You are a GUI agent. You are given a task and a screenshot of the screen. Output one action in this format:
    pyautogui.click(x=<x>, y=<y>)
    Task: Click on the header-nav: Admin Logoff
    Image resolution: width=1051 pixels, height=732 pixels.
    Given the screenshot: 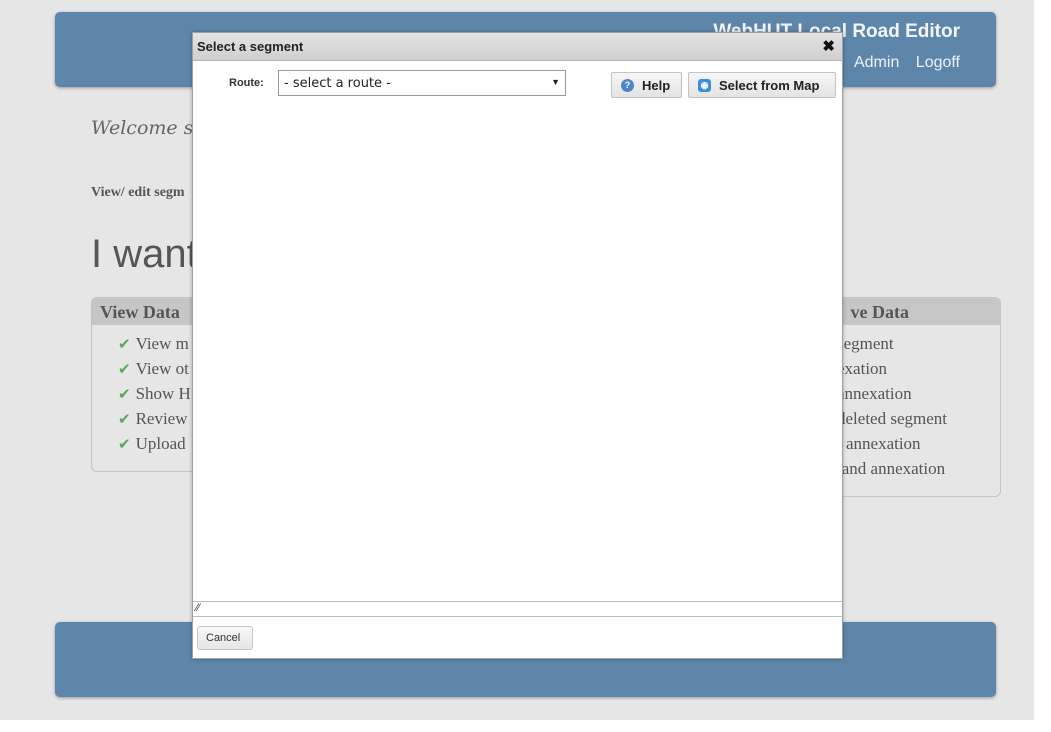 What is the action you would take?
    pyautogui.click(x=901, y=63)
    